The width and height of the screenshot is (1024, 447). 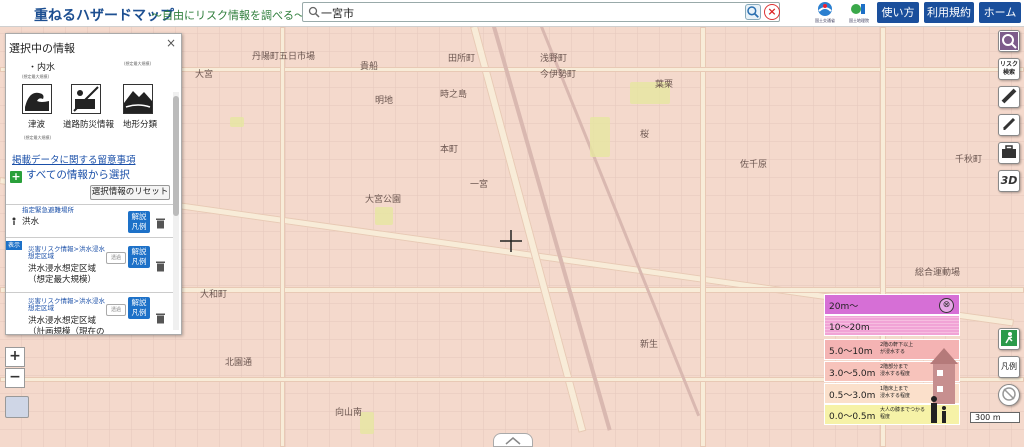 What do you see at coordinates (554, 59) in the screenshot?
I see `map-label: 浅野町` at bounding box center [554, 59].